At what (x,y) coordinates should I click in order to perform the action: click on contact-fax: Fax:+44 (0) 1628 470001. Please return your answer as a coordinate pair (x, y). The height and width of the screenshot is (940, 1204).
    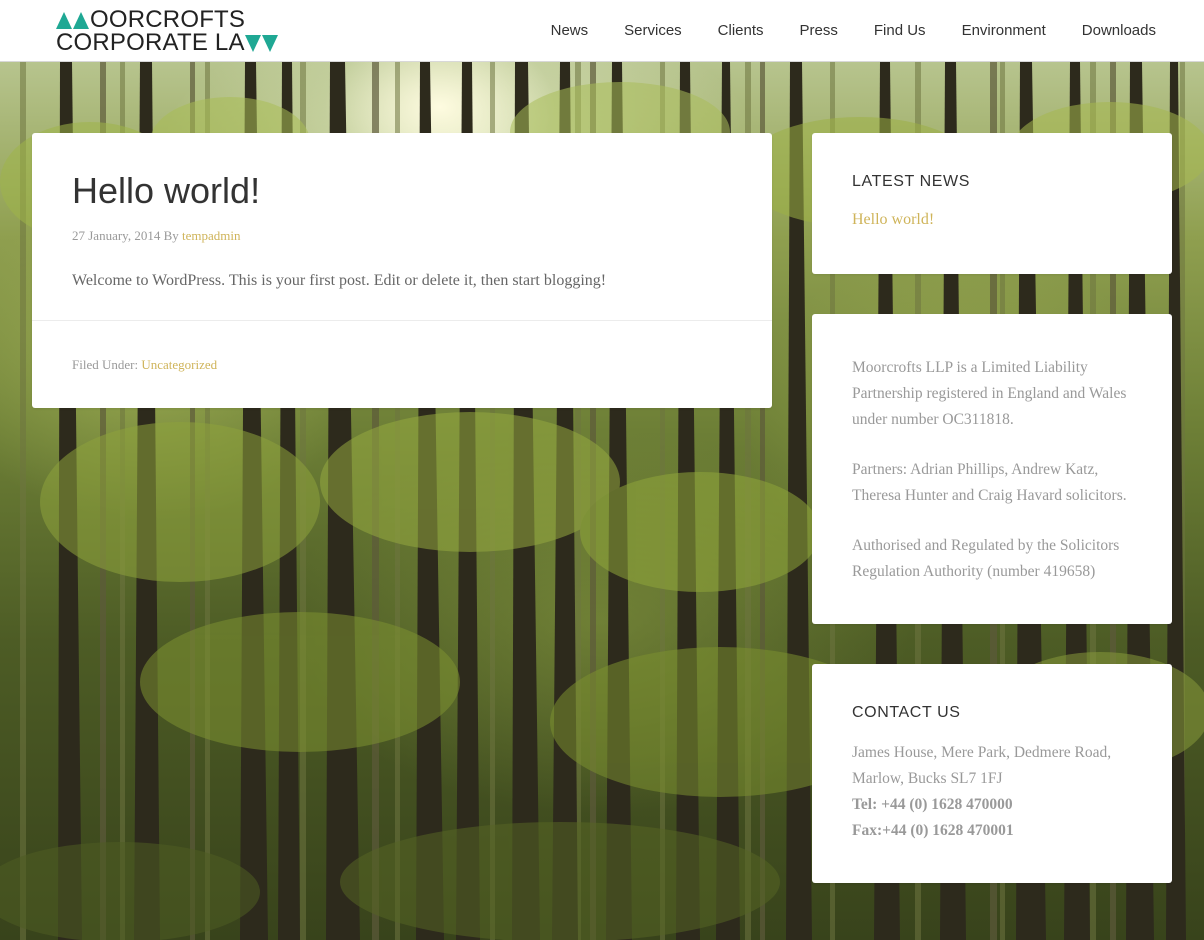
    Looking at the image, I should click on (933, 830).